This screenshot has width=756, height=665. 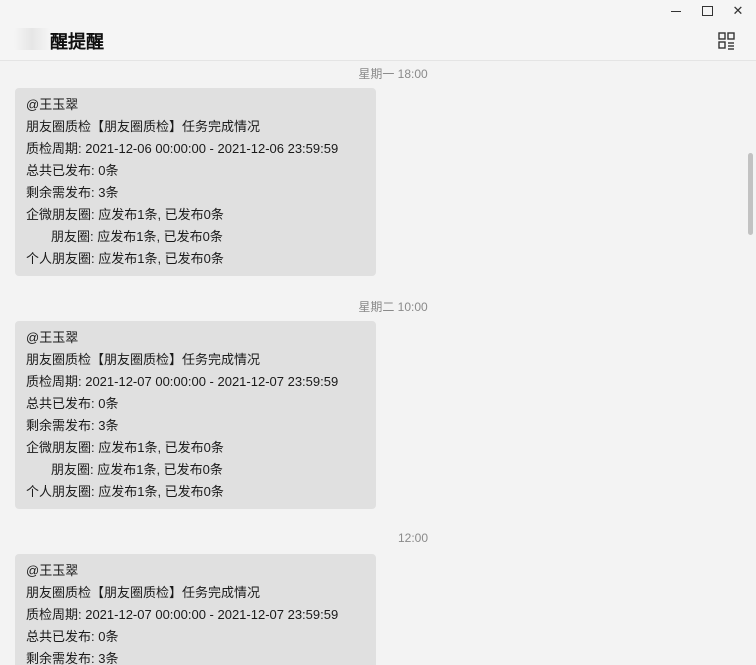 I want to click on minimize-icon, so click(x=676, y=11).